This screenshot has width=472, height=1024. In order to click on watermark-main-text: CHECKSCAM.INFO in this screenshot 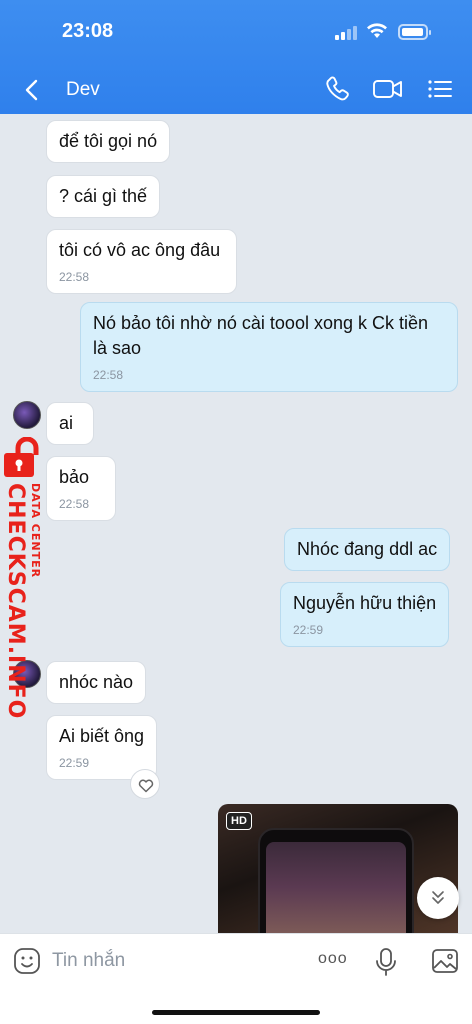, I will do `click(15, 601)`.